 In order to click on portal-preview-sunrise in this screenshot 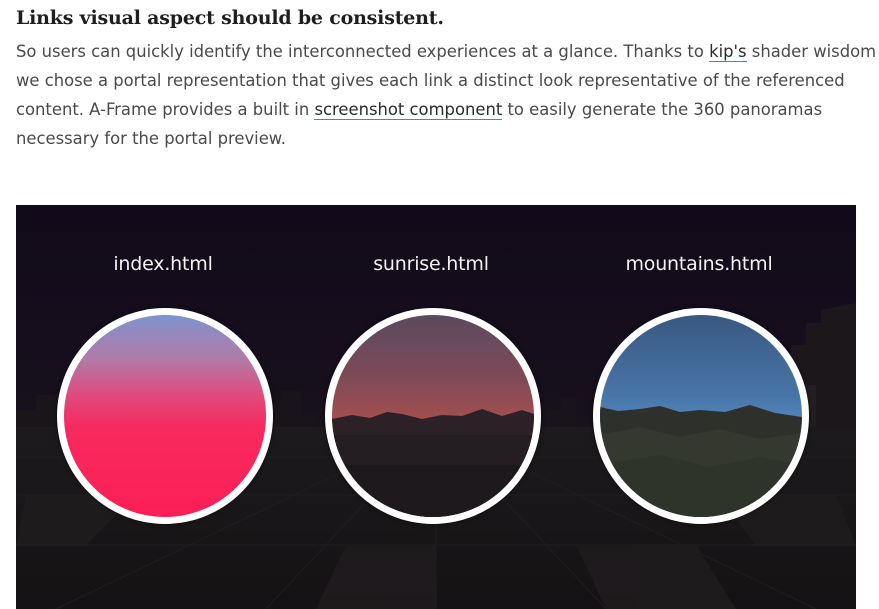, I will do `click(433, 416)`.